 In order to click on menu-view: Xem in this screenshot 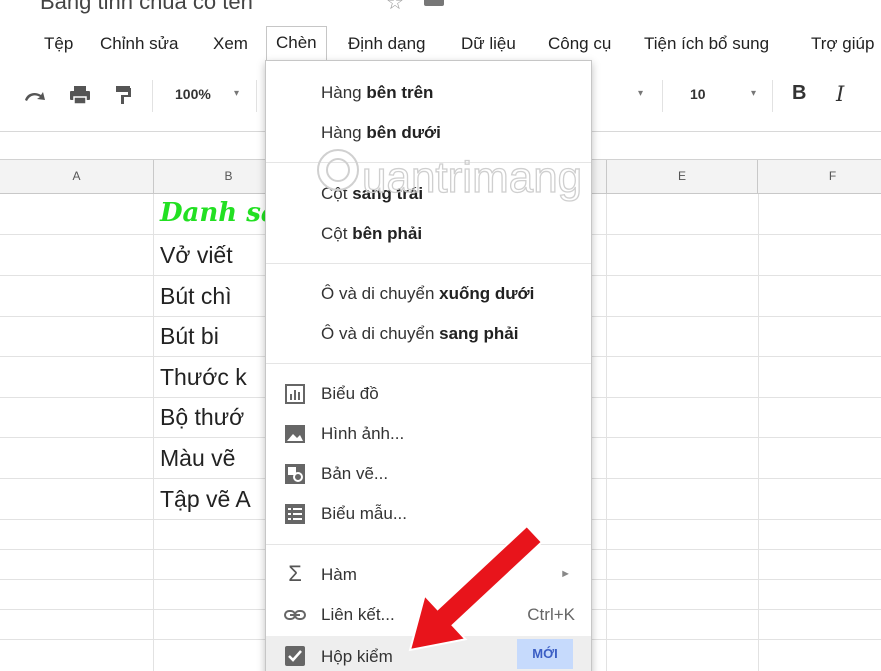, I will do `click(230, 44)`.